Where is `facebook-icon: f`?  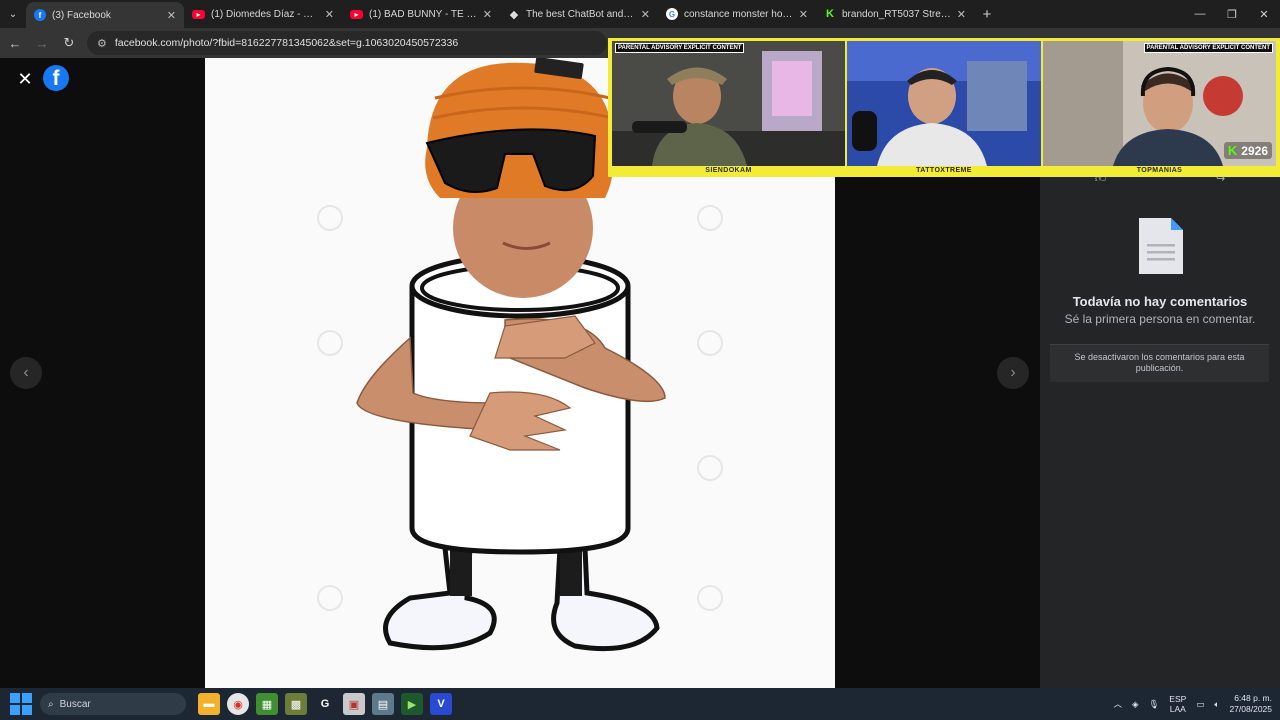
facebook-icon: f is located at coordinates (40, 15).